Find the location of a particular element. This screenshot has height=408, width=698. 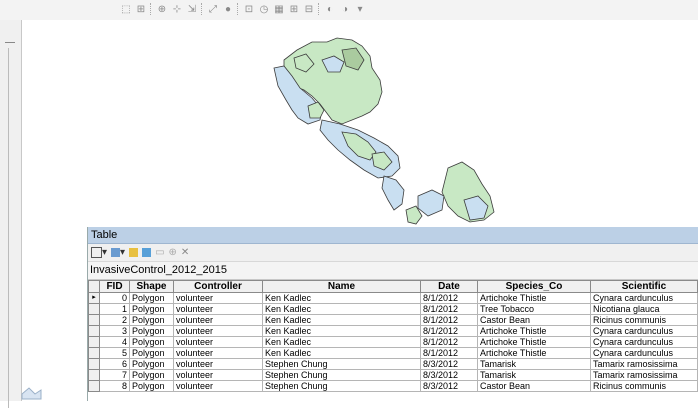

row-selector: ▸ is located at coordinates (94, 298).